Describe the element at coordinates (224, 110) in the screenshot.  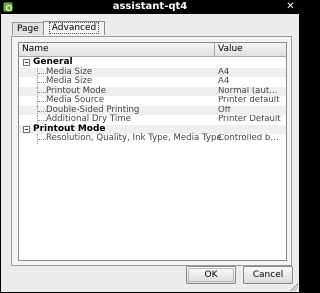
I see `tree-item-value: Off` at that location.